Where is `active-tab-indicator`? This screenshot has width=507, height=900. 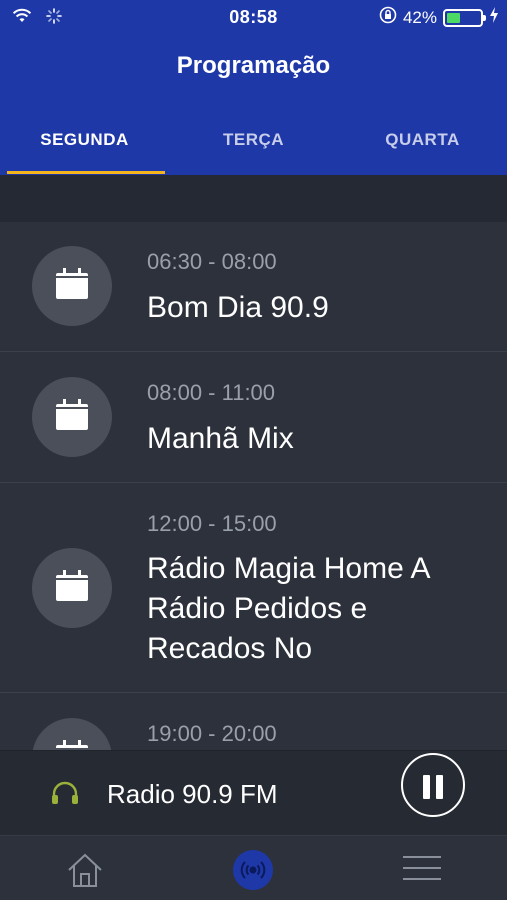 active-tab-indicator is located at coordinates (86, 172).